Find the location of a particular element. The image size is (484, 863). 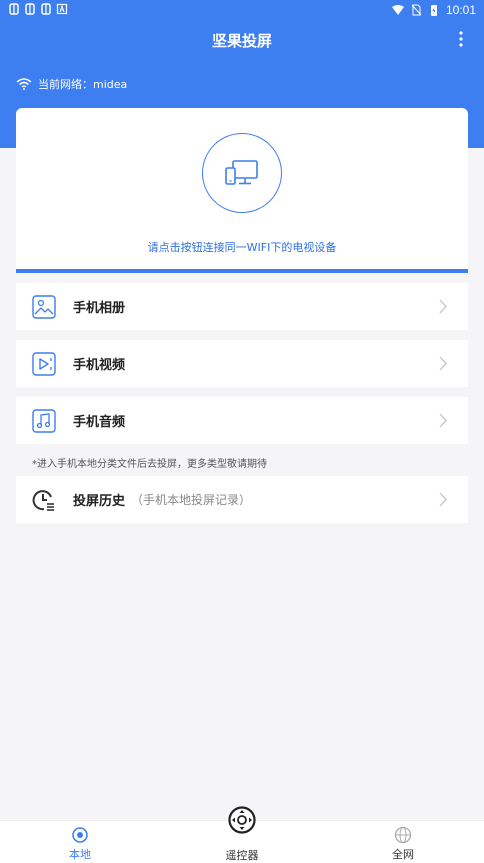

local-tab-icon is located at coordinates (80, 835).